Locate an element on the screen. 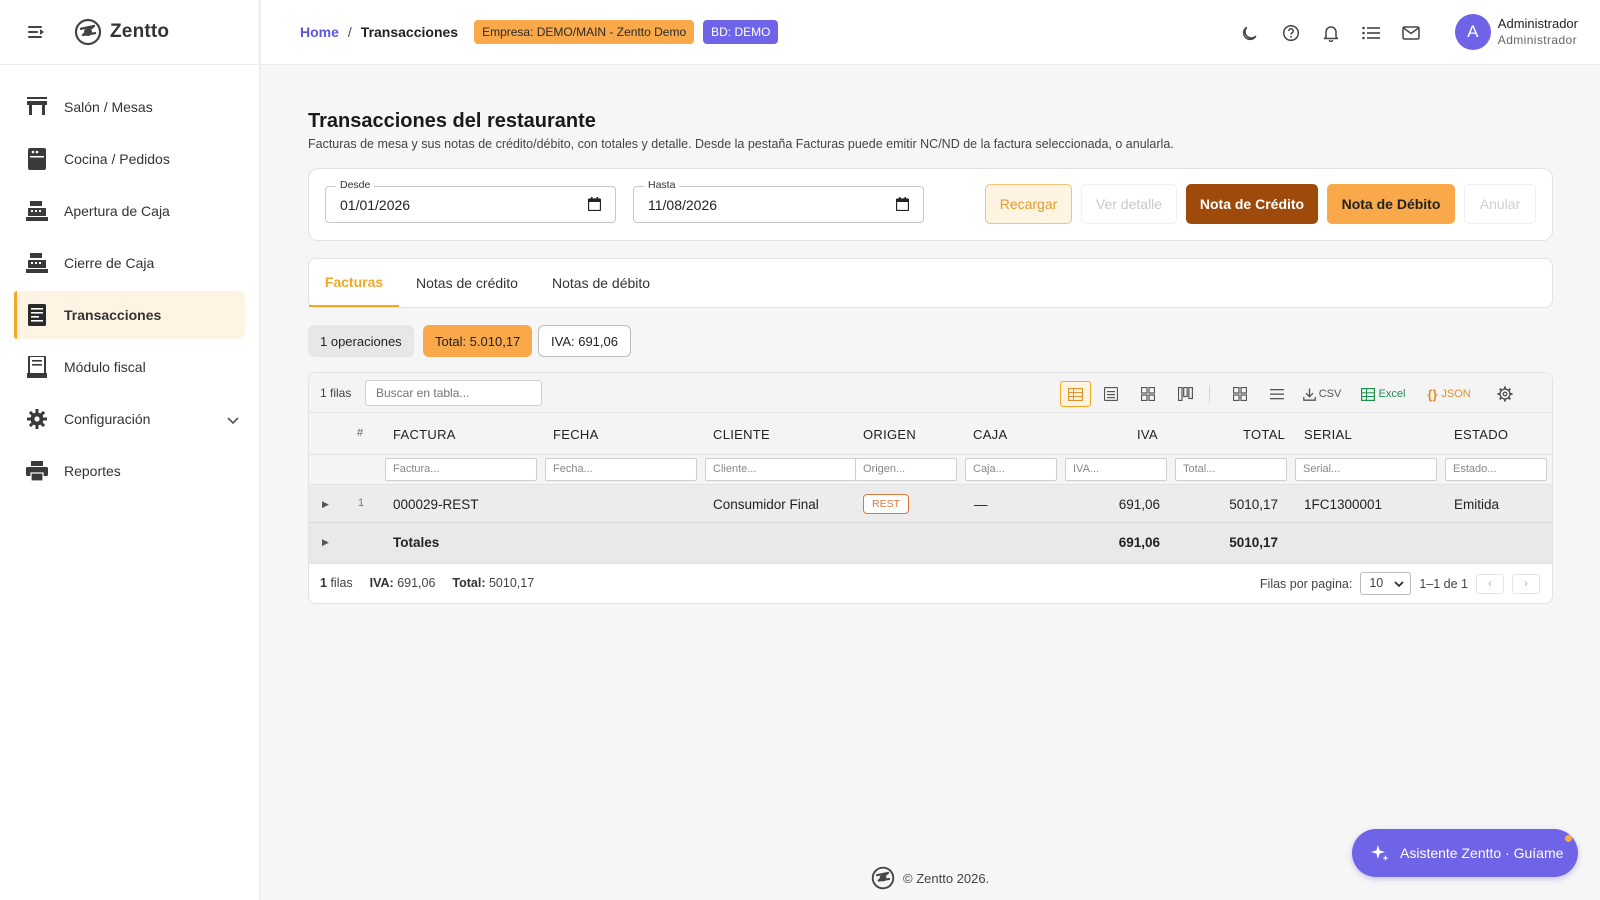 The height and width of the screenshot is (900, 1600). user-menu: A Administrador Administrador is located at coordinates (1516, 32).